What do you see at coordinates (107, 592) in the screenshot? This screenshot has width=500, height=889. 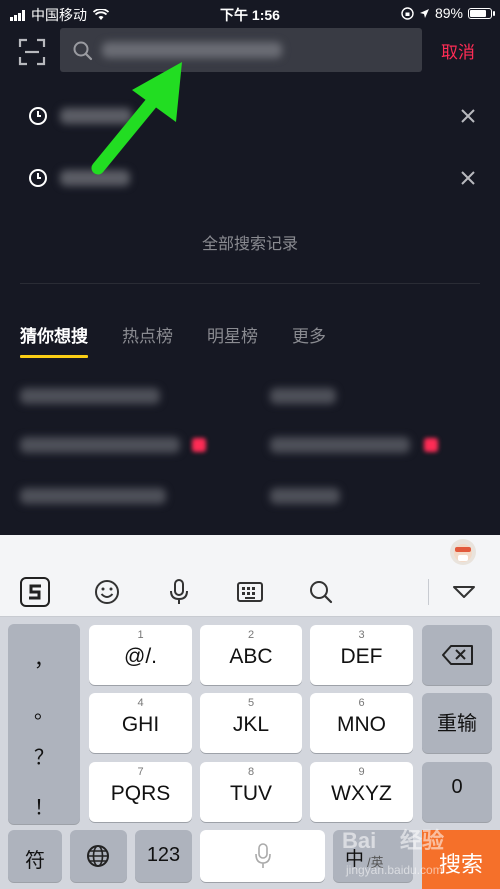 I see `emoji-icon` at bounding box center [107, 592].